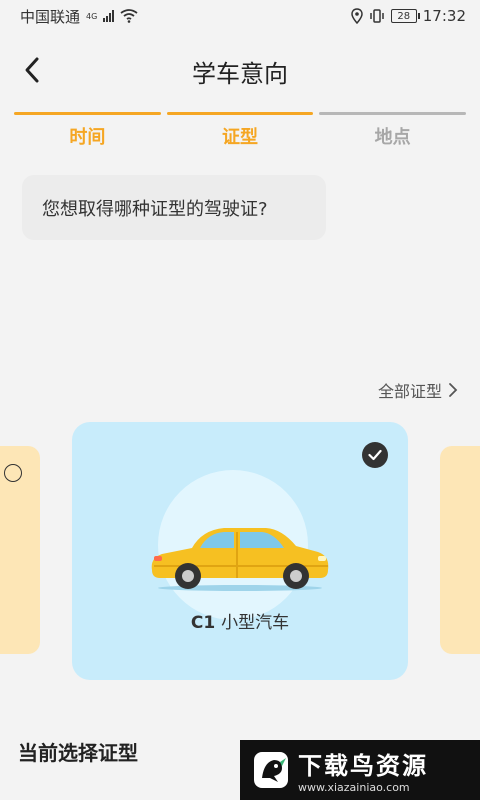 This screenshot has height=800, width=480. I want to click on check-circle-icon, so click(375, 455).